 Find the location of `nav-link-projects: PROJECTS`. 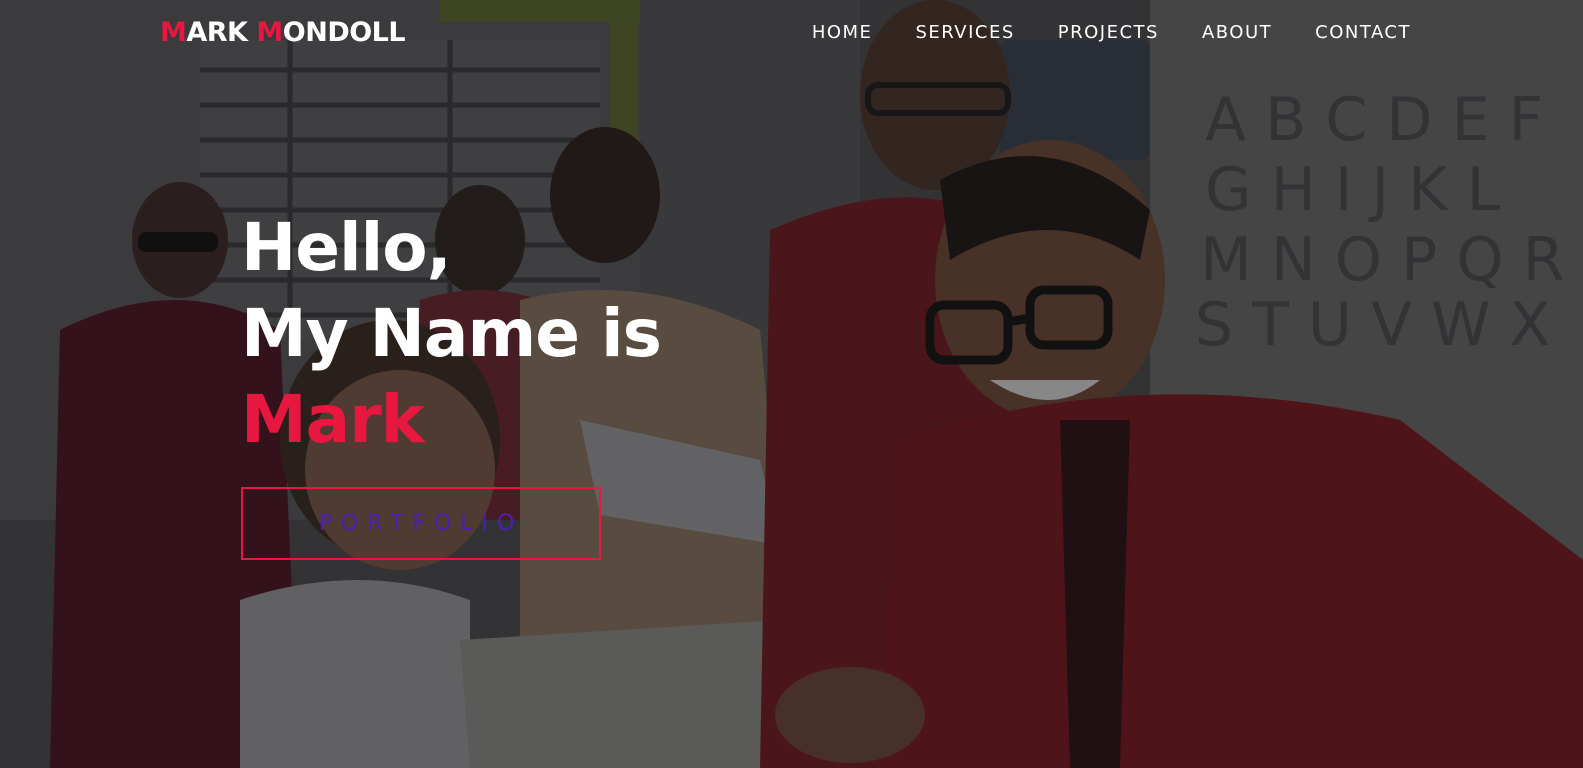

nav-link-projects: PROJECTS is located at coordinates (1108, 32).